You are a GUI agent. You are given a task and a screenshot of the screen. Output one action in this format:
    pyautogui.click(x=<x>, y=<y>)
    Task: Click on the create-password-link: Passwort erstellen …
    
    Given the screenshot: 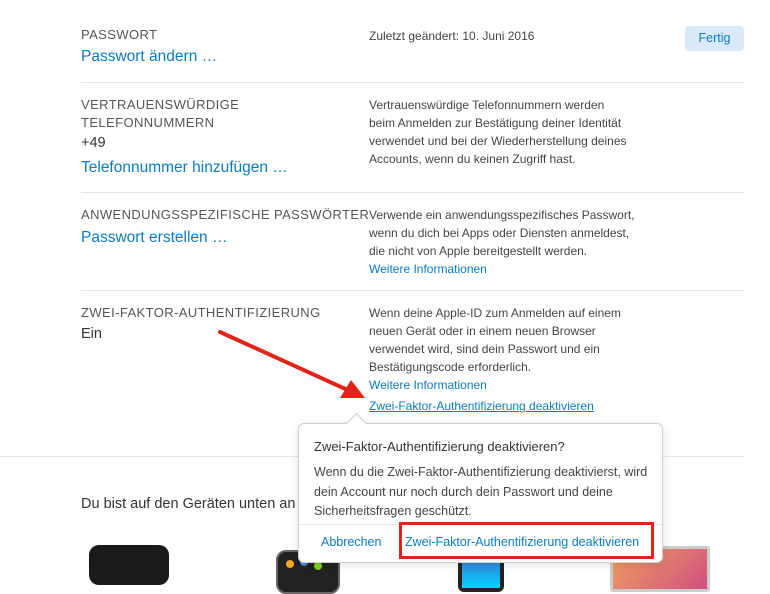 What is the action you would take?
    pyautogui.click(x=154, y=238)
    